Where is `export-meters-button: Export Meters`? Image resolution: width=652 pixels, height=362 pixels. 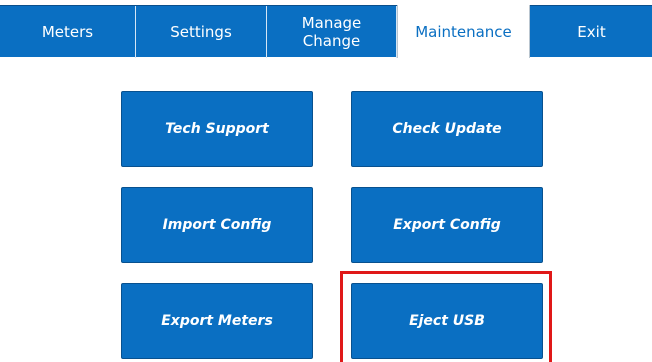
export-meters-button: Export Meters is located at coordinates (217, 321).